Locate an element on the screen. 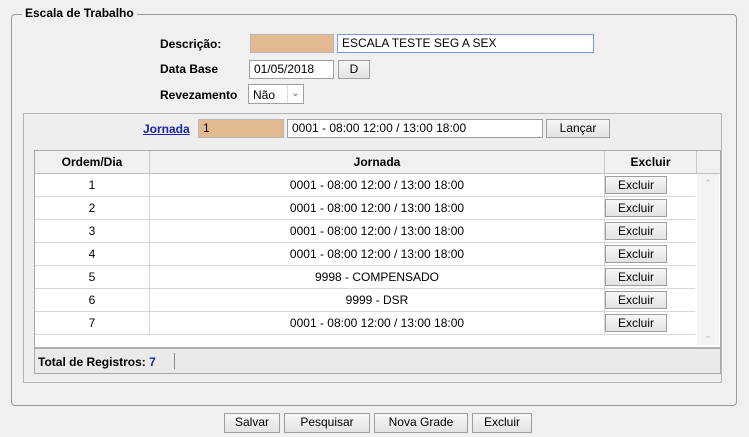  jornada-description-field: 0001 - 08:00 12:00 / 13:00 18:00 is located at coordinates (415, 128).